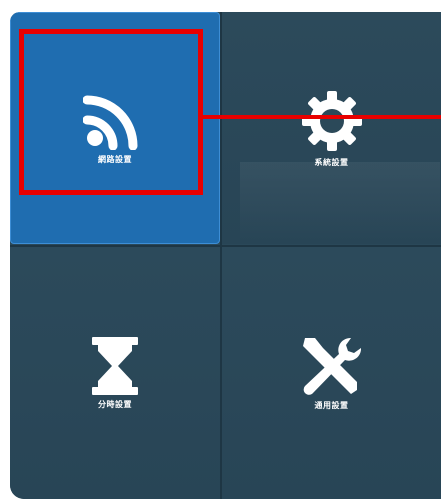 The height and width of the screenshot is (499, 441). What do you see at coordinates (111, 112) in the screenshot?
I see `highlight-box` at bounding box center [111, 112].